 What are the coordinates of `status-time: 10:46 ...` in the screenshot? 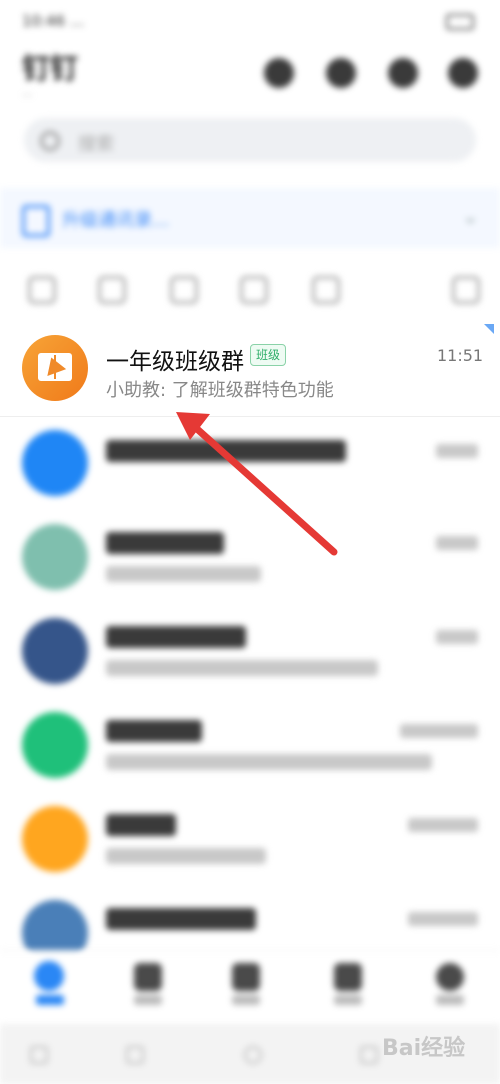 It's located at (53, 21).